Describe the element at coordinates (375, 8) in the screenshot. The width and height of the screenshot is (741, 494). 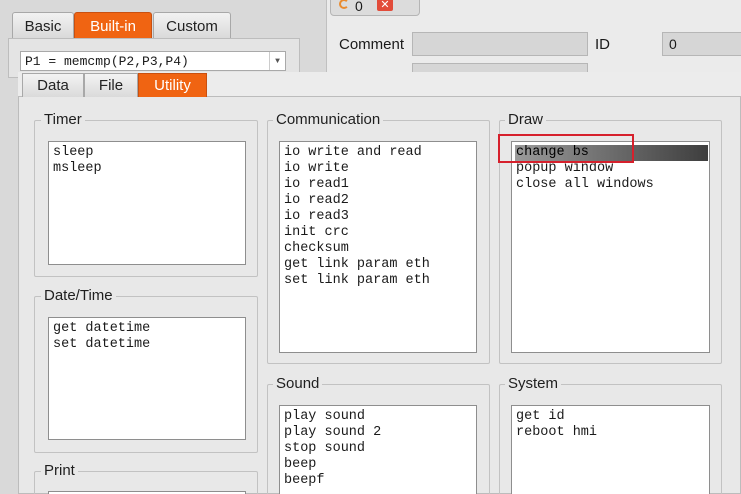
I see `object-tab: 0 ✕` at that location.